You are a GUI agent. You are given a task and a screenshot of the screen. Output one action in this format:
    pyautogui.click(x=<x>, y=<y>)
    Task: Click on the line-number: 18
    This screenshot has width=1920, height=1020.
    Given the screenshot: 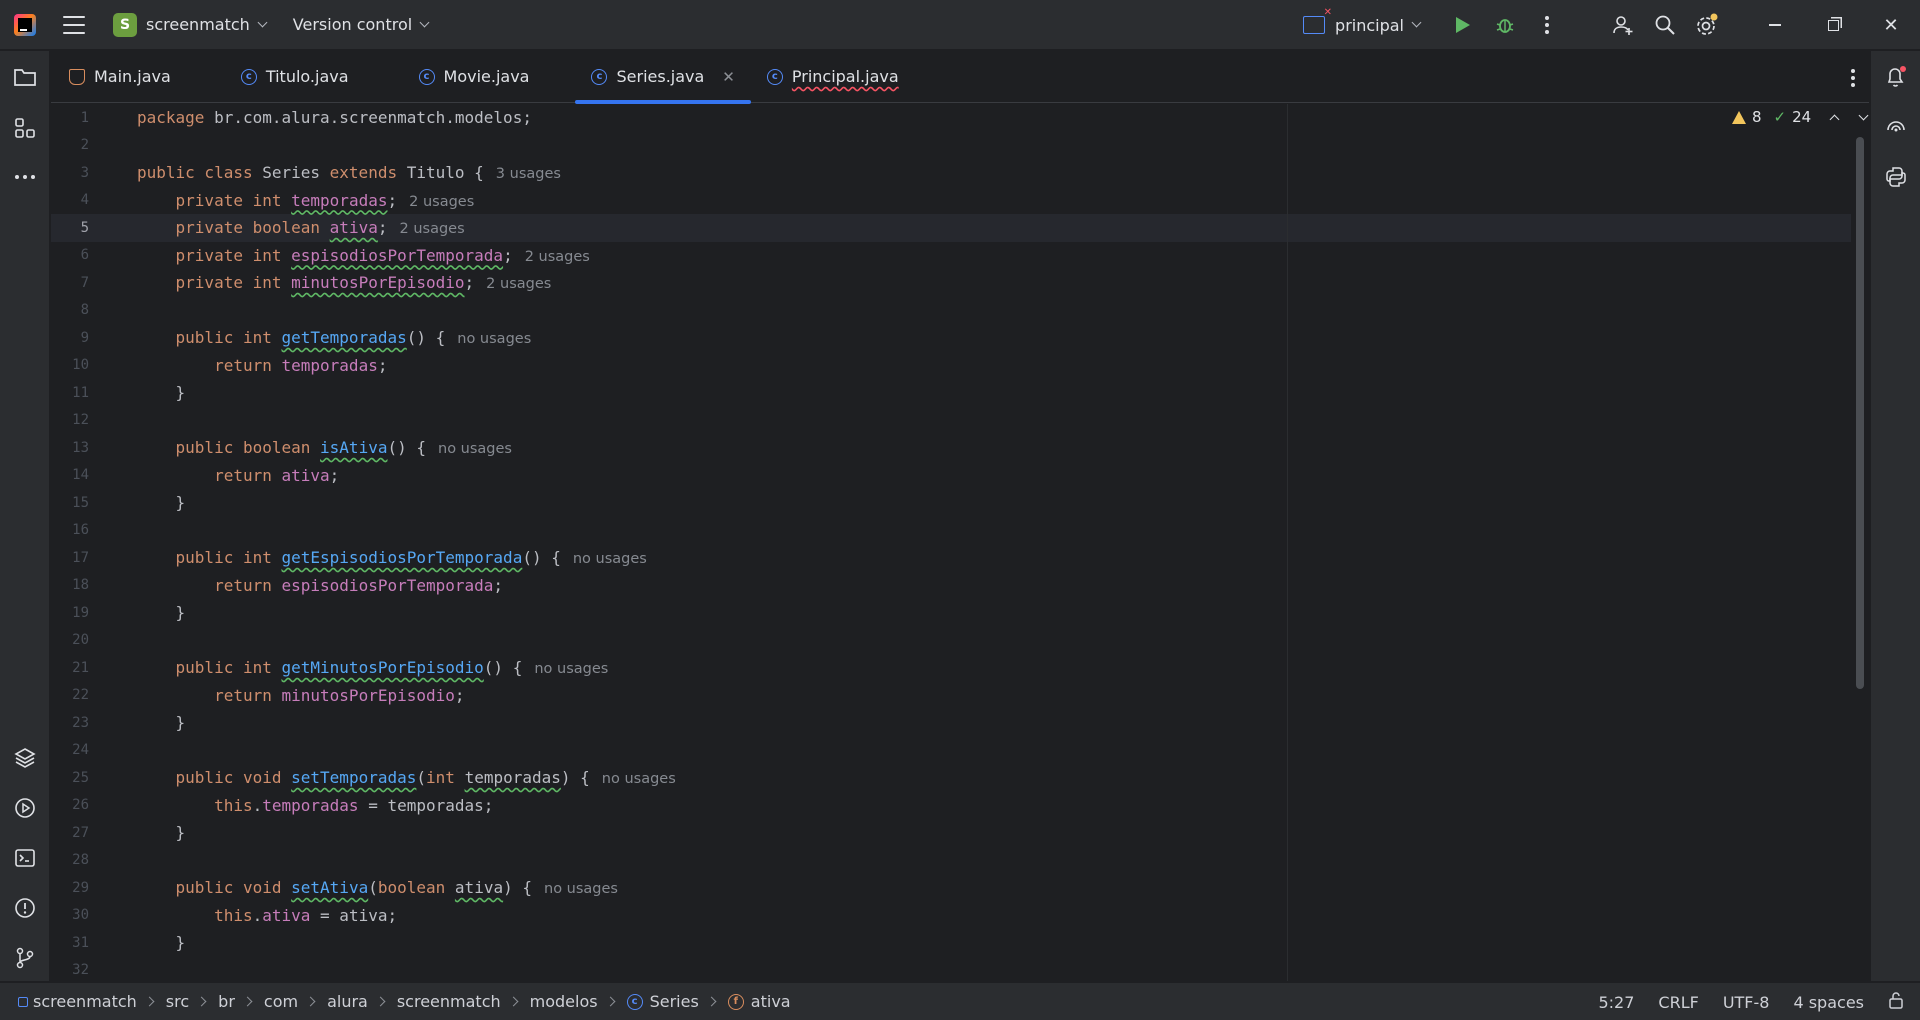 What is the action you would take?
    pyautogui.click(x=70, y=585)
    